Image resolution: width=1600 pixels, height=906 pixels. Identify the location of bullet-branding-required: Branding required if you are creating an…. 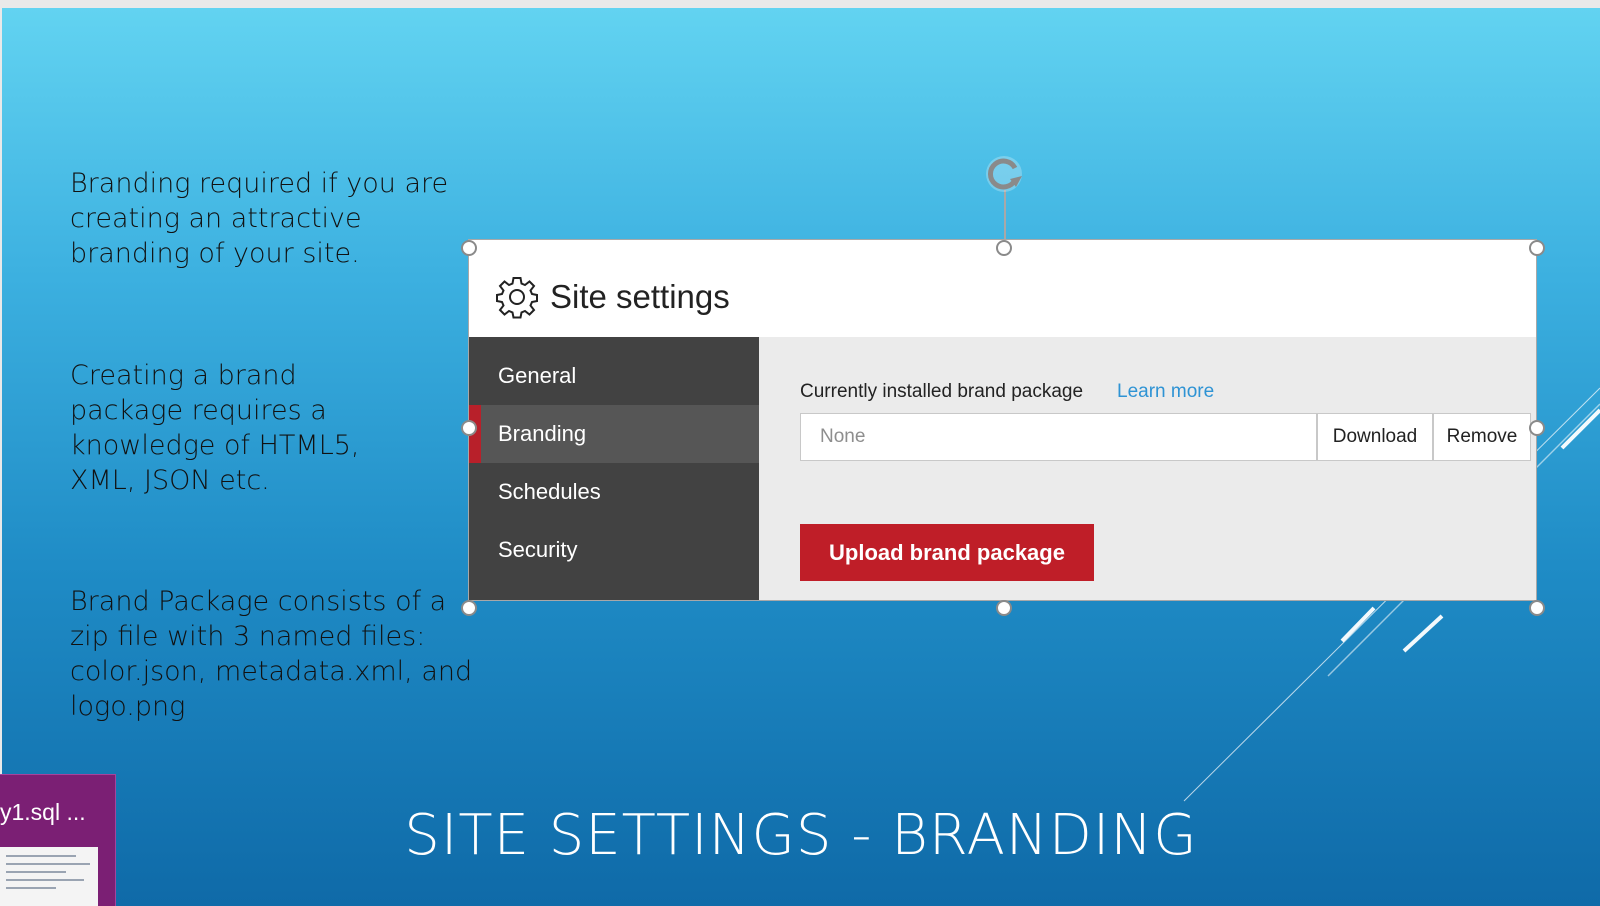
(259, 218).